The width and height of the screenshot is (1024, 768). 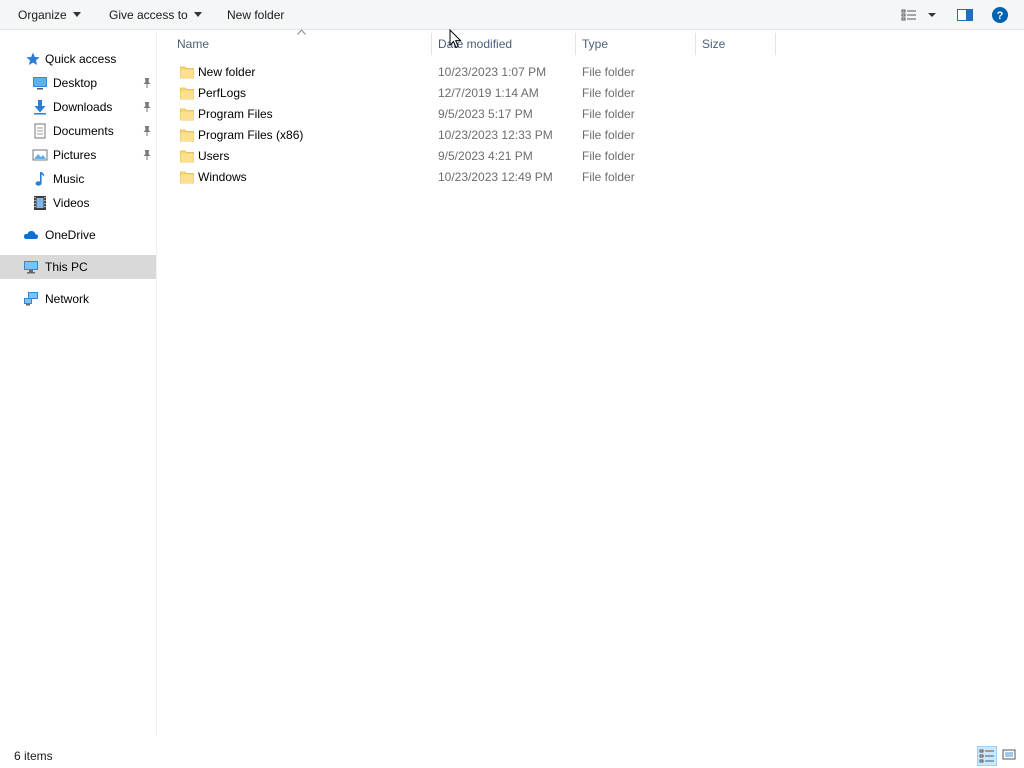 What do you see at coordinates (31, 267) in the screenshot?
I see `computer-icon` at bounding box center [31, 267].